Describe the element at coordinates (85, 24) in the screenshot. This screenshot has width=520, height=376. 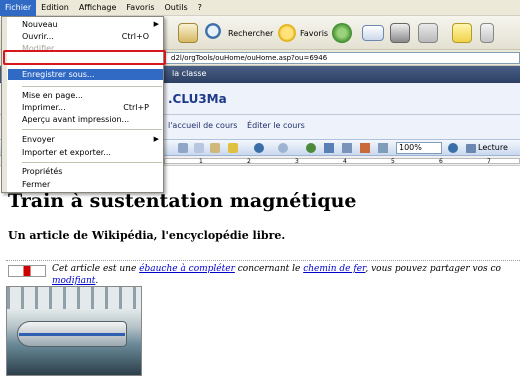
I see `menu-item-nouveau: Nouveau ▶` at that location.